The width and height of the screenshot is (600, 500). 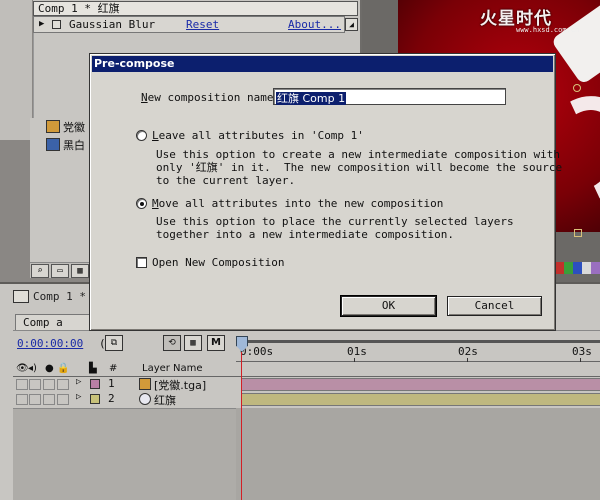 What do you see at coordinates (141, 203) in the screenshot?
I see `move-attributes-radio` at bounding box center [141, 203].